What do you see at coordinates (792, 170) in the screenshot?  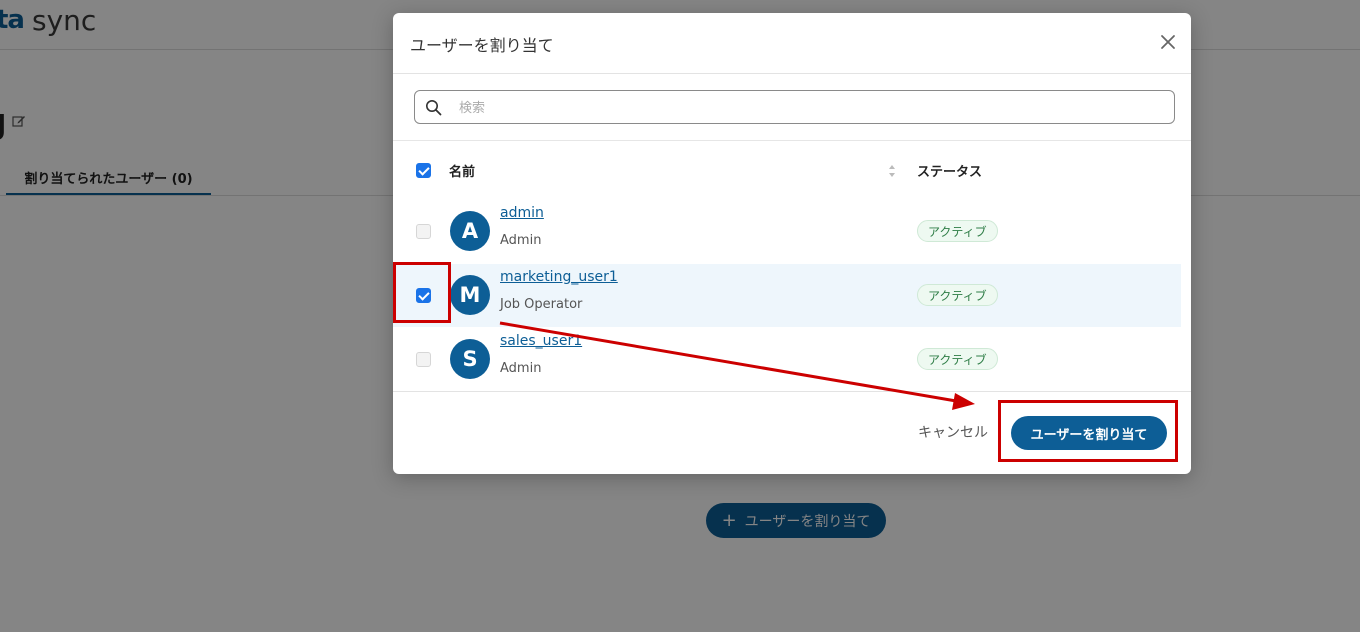 I see `table-header: 名前 ステータス` at bounding box center [792, 170].